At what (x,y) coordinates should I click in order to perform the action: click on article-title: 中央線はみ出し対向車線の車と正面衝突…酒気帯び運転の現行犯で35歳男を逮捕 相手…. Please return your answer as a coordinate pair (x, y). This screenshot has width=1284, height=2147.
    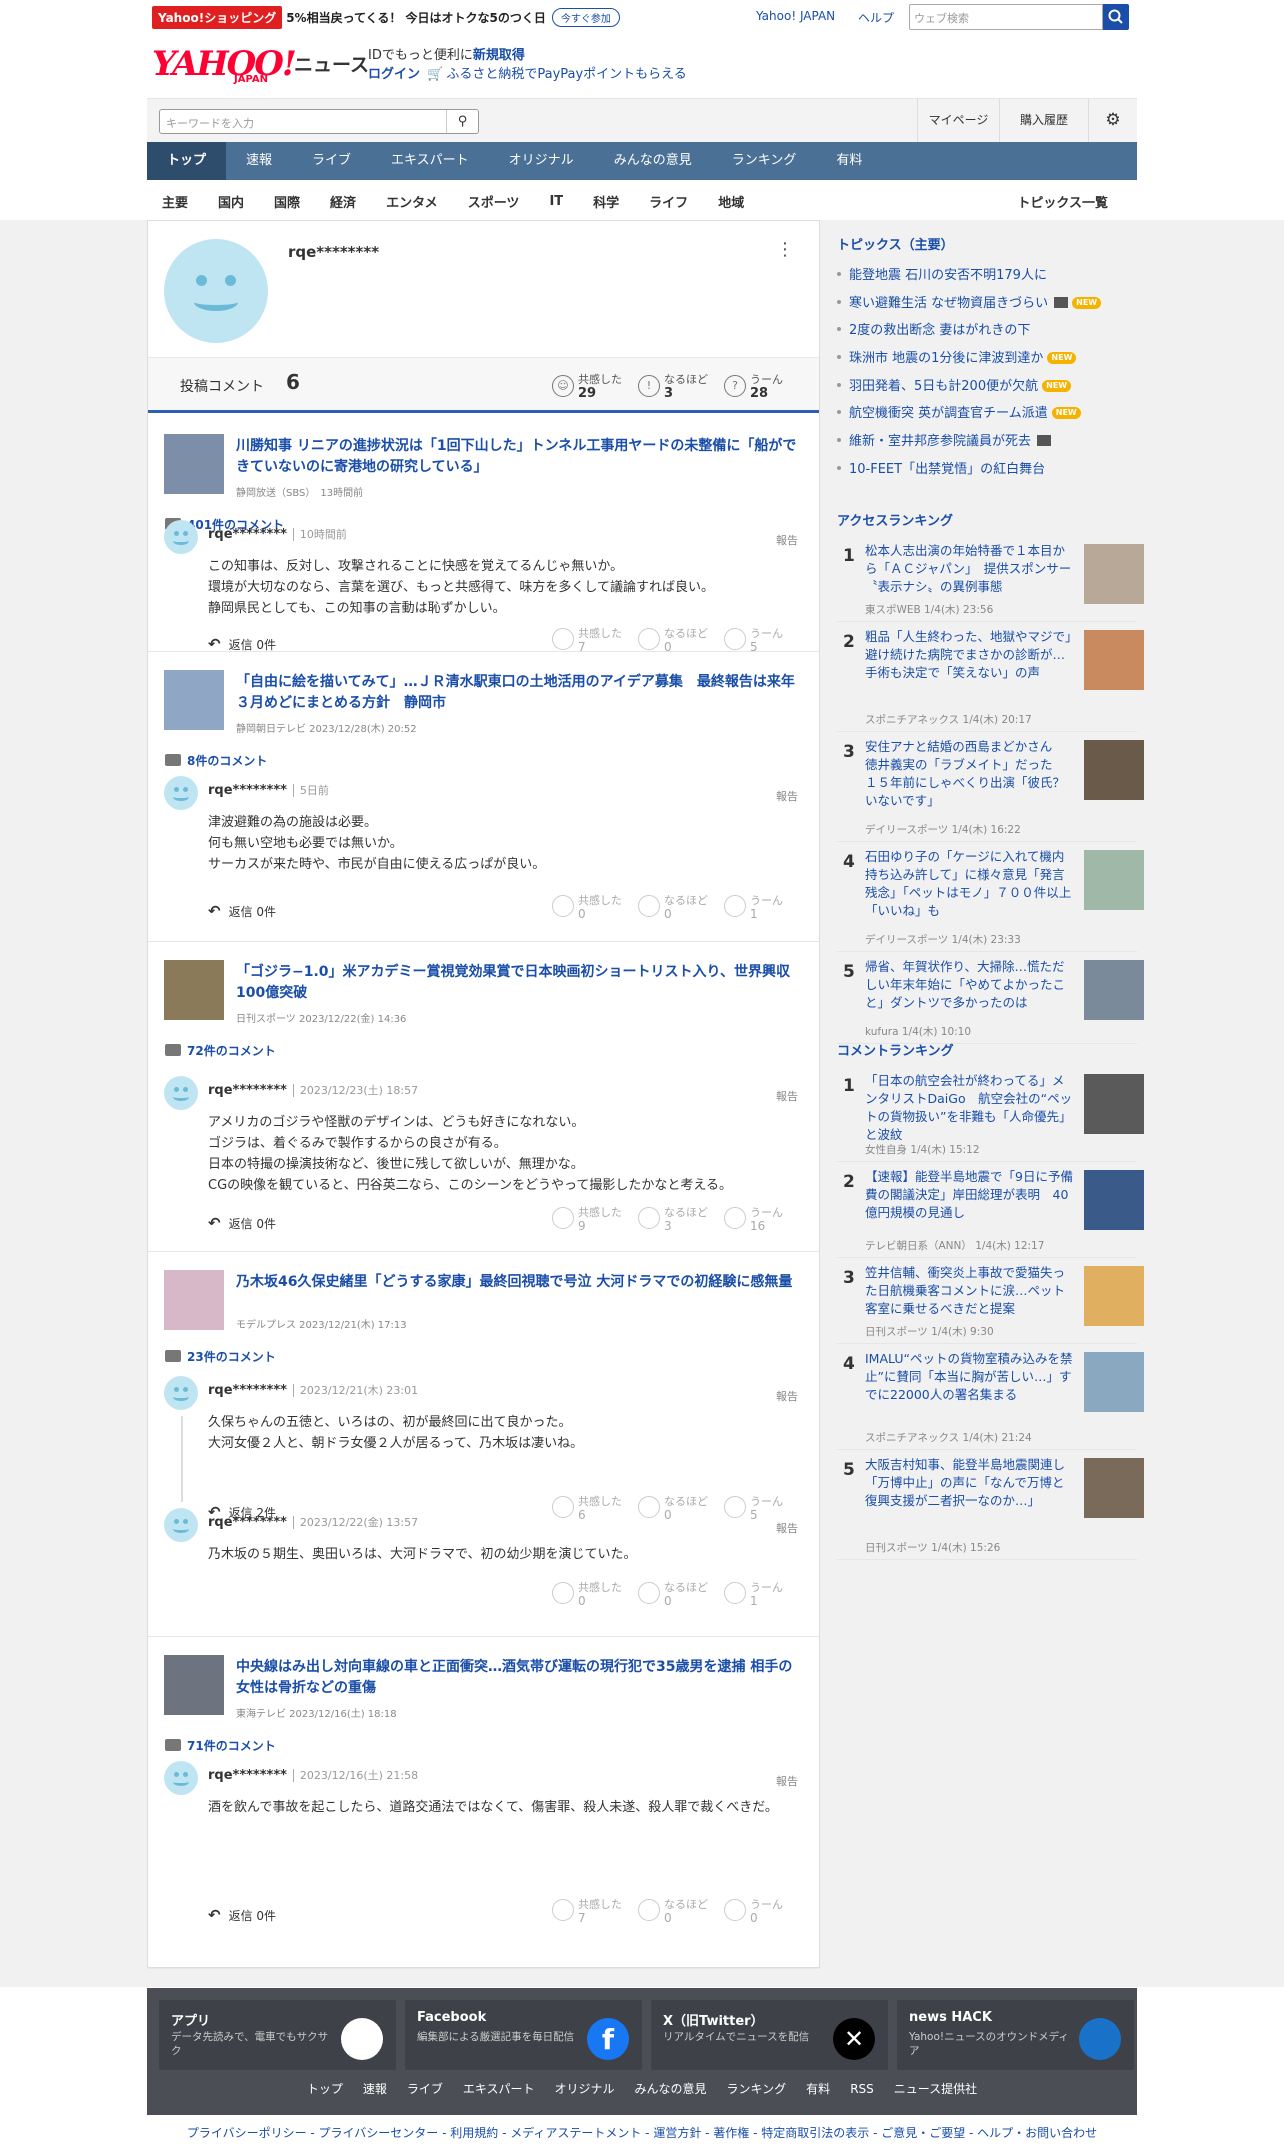
    Looking at the image, I should click on (521, 1678).